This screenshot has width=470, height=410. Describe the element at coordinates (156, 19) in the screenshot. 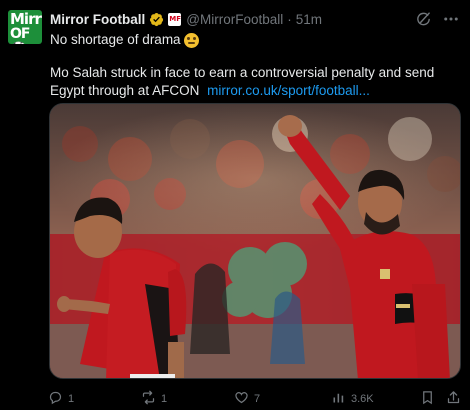

I see `verified-badge-icon` at that location.